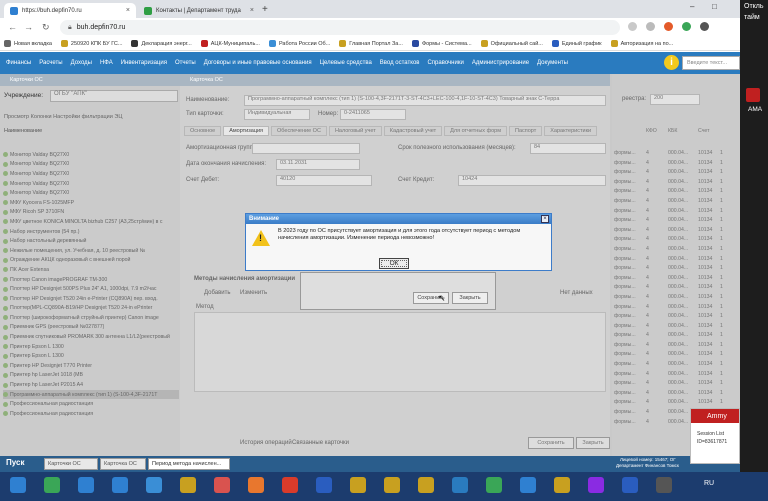 Image resolution: width=768 pixels, height=501 pixels. Describe the element at coordinates (277, 114) in the screenshot. I see `type-field: Индивидуальная` at that location.